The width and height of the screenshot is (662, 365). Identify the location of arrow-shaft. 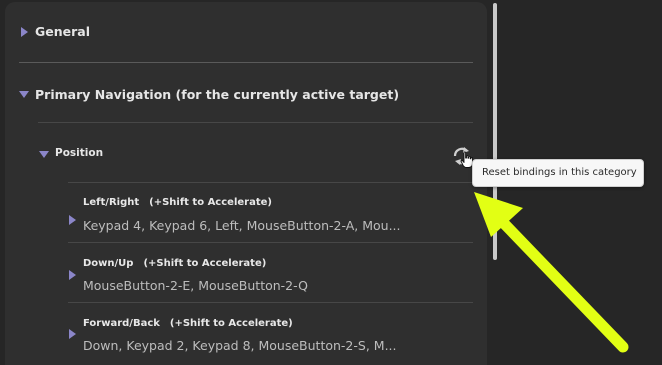
(558, 279).